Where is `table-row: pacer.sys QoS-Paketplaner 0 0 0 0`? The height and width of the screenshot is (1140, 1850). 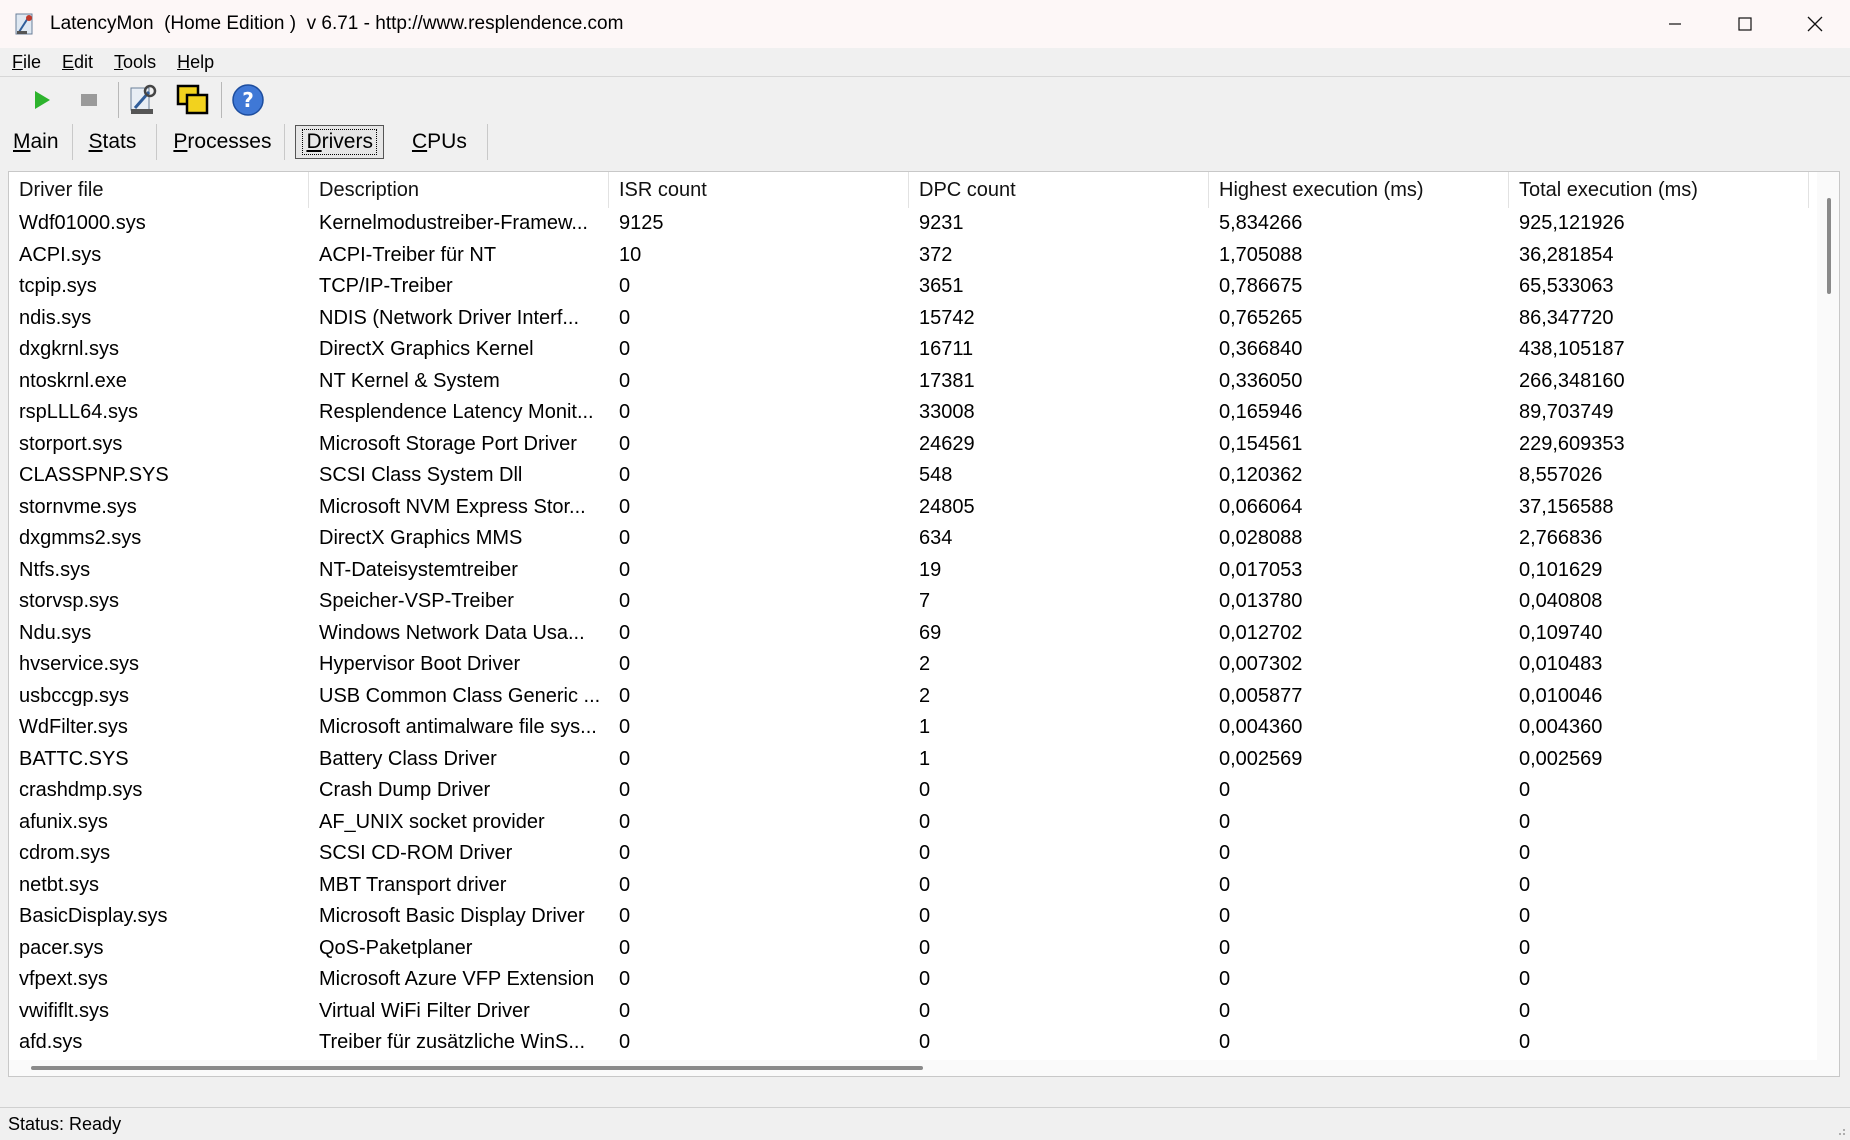 table-row: pacer.sys QoS-Paketplaner 0 0 0 0 is located at coordinates (914, 949).